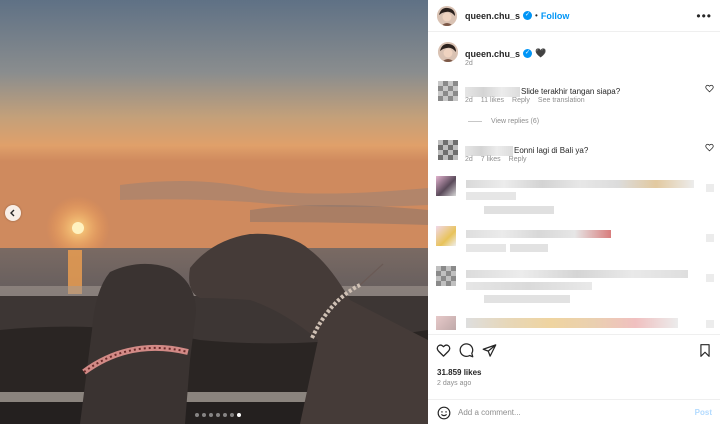 This screenshot has height=424, width=720. Describe the element at coordinates (551, 150) in the screenshot. I see `comment-text: Eonni lagi di Bali ya?` at that location.